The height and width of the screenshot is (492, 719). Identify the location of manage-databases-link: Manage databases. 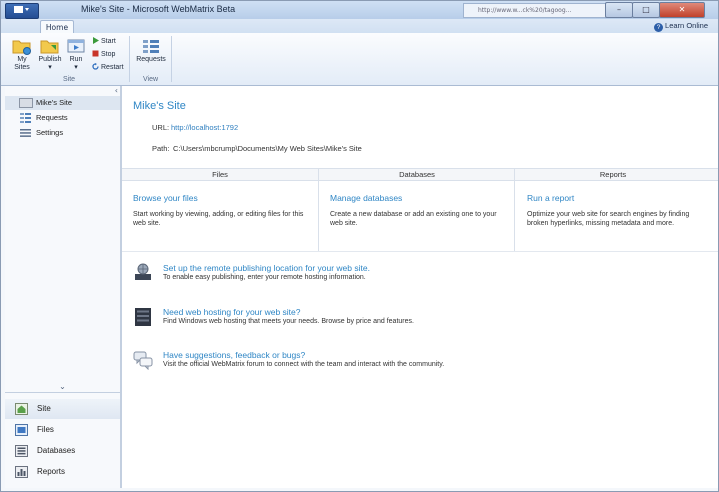
(366, 198).